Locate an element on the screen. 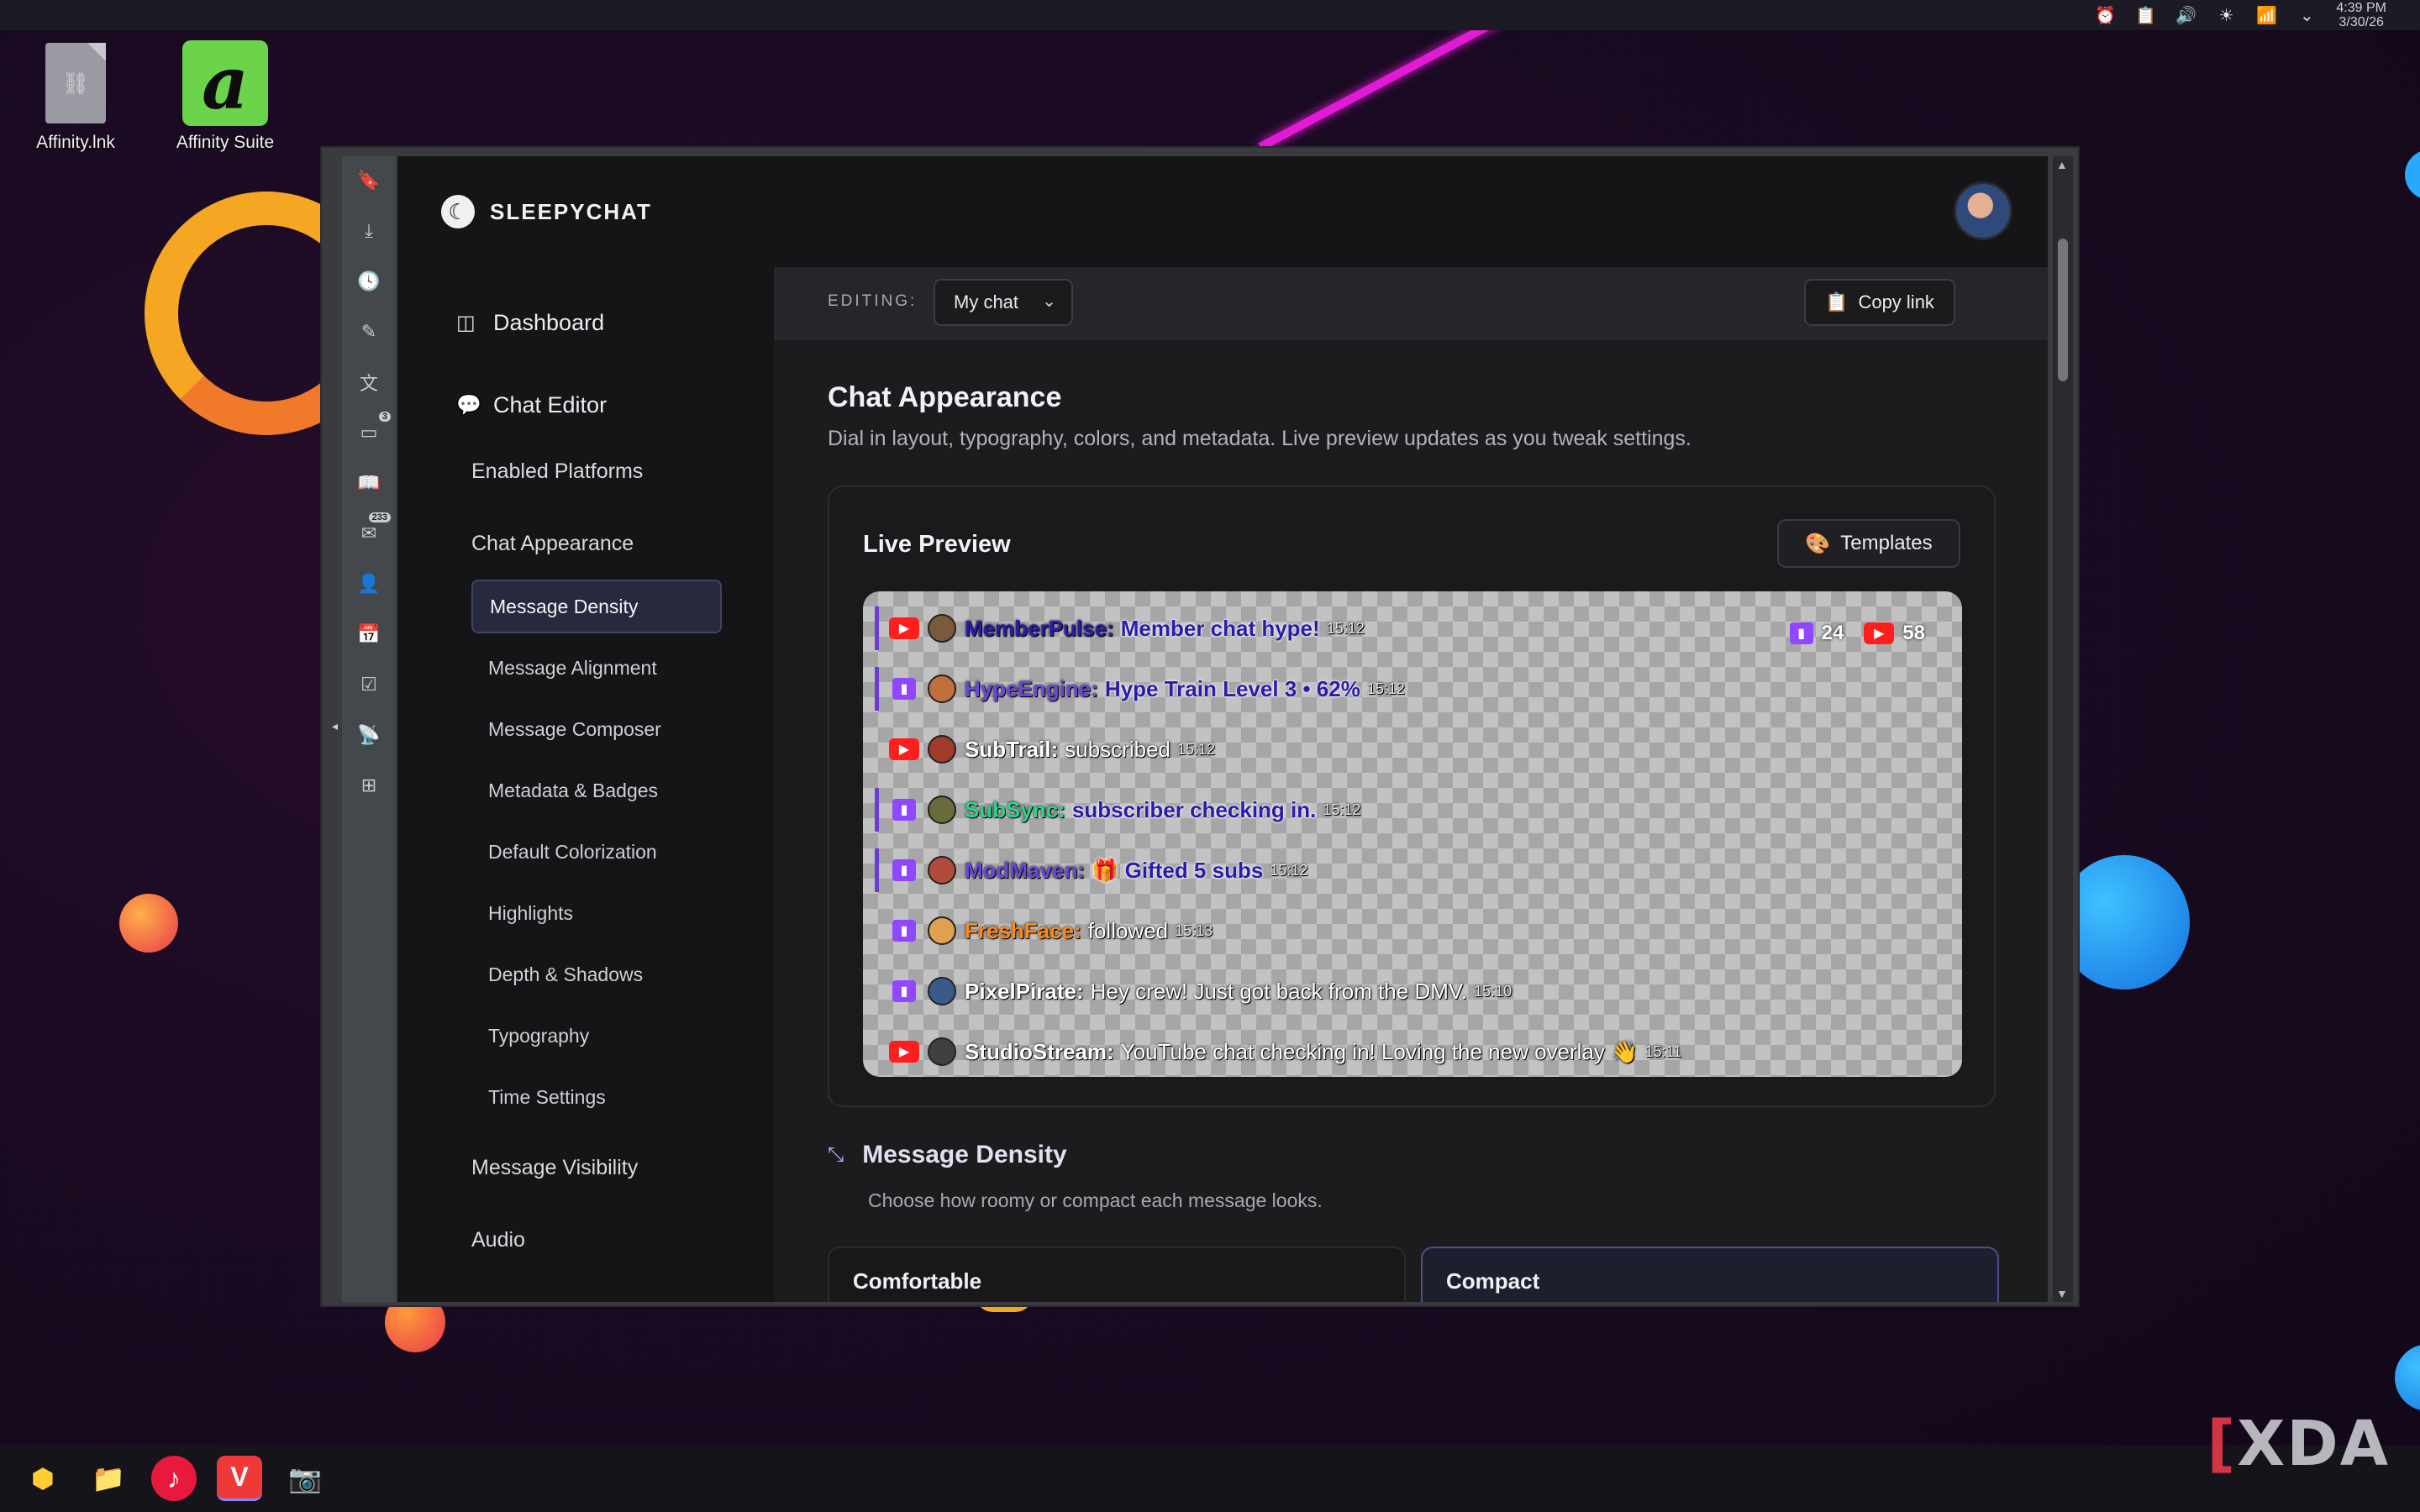 Image resolution: width=2420 pixels, height=1512 pixels. palette-icon: 🎨 is located at coordinates (1818, 543).